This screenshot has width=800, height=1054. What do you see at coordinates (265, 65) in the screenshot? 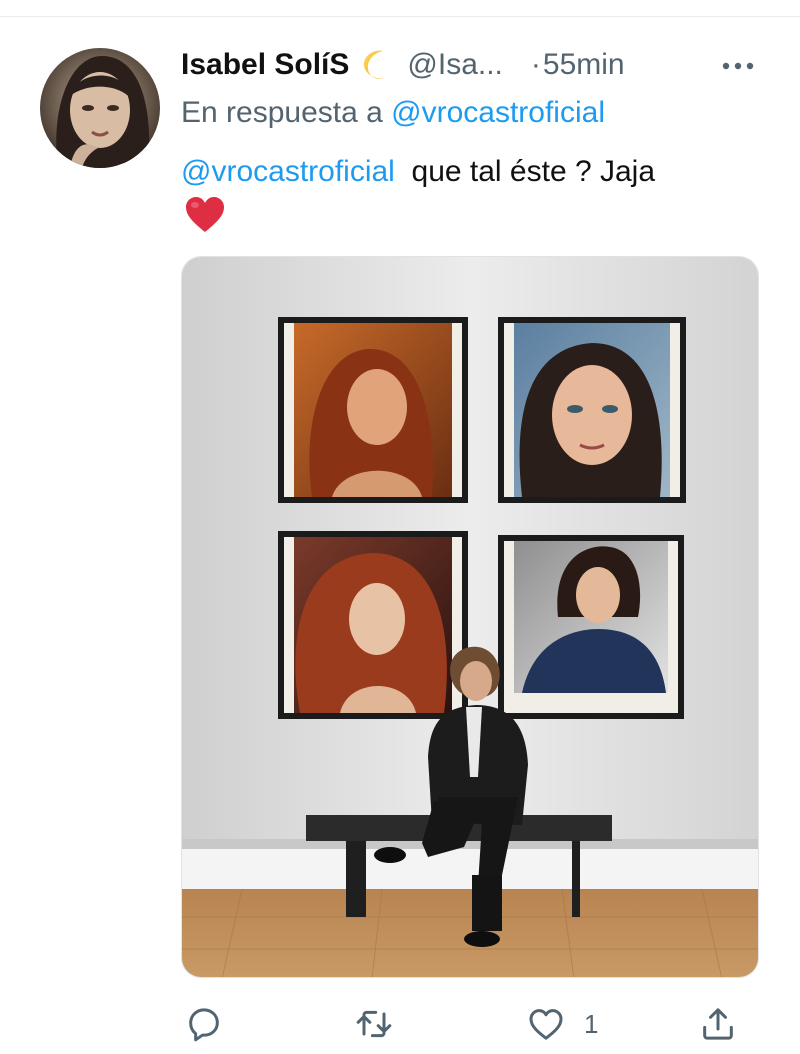
I see `display-name: Isabel SolíS` at bounding box center [265, 65].